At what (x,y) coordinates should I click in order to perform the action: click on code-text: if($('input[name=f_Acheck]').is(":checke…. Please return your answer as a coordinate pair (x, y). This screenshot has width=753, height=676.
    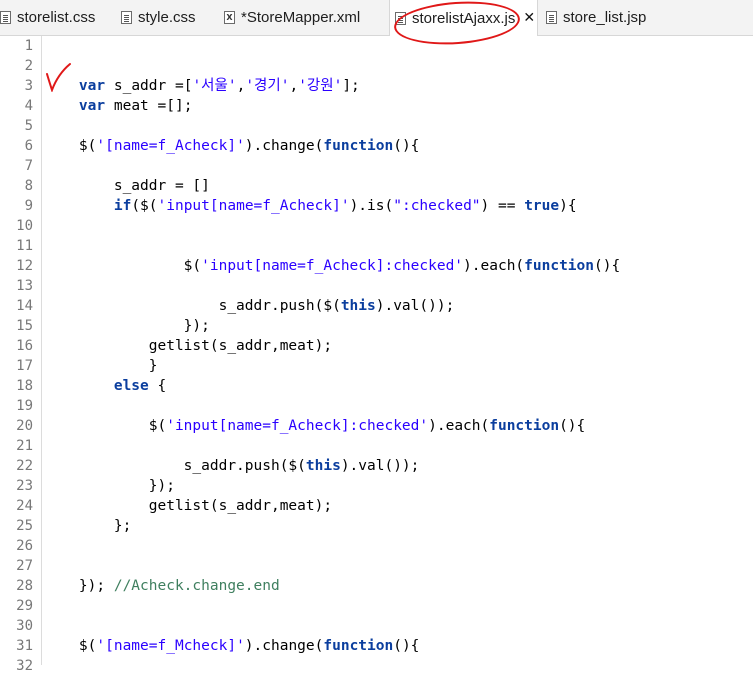
    Looking at the image, I should click on (345, 206).